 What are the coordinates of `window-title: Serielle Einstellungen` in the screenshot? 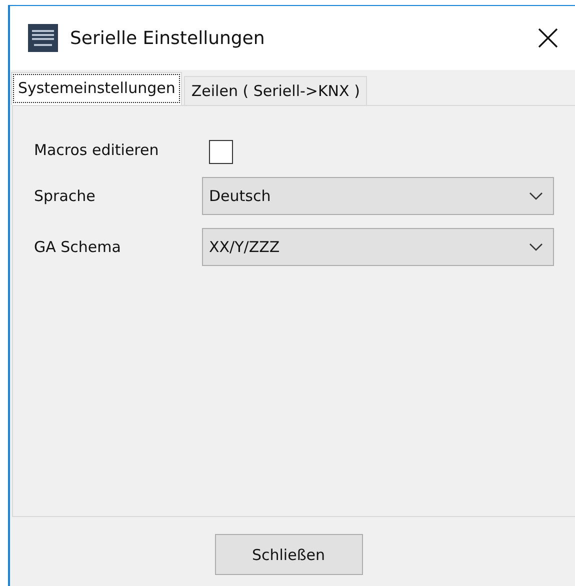 It's located at (168, 38).